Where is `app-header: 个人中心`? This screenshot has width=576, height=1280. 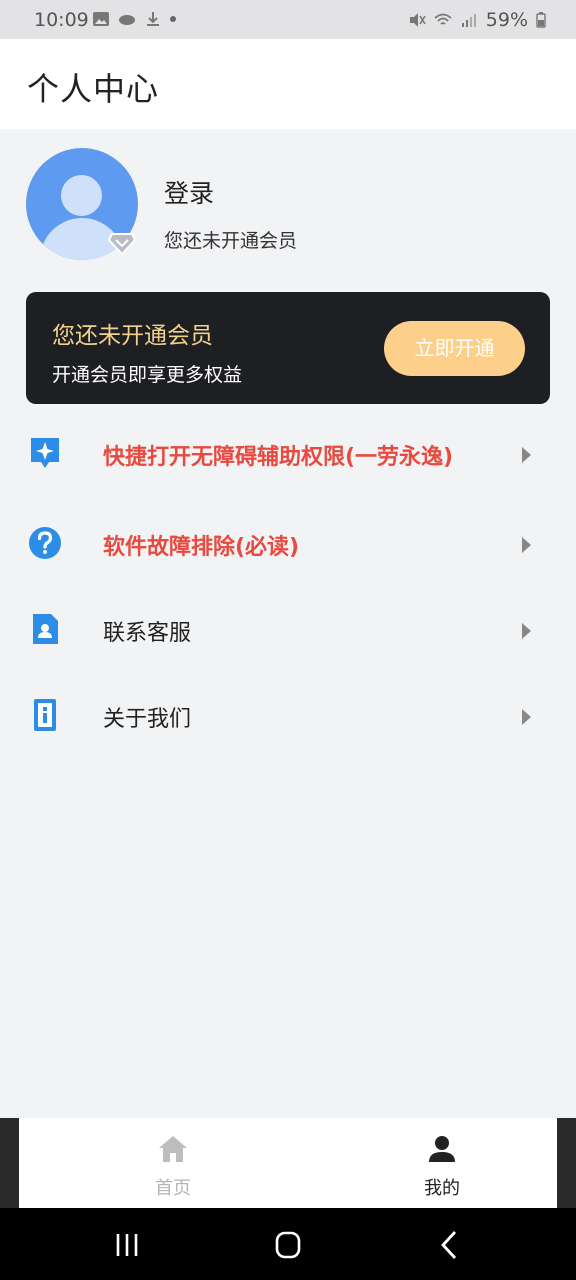 app-header: 个人中心 is located at coordinates (288, 84).